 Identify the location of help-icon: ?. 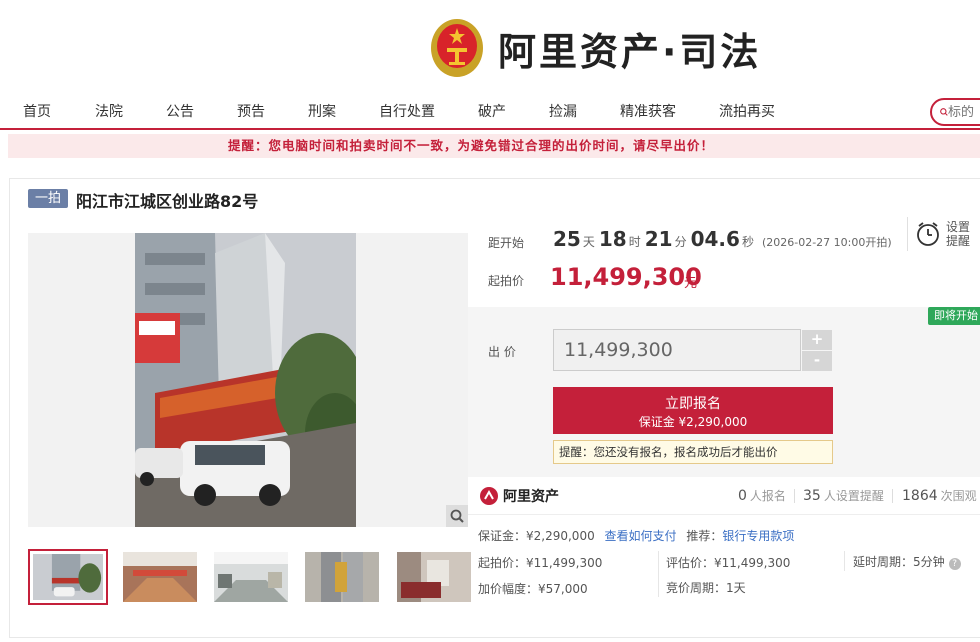
(954, 564).